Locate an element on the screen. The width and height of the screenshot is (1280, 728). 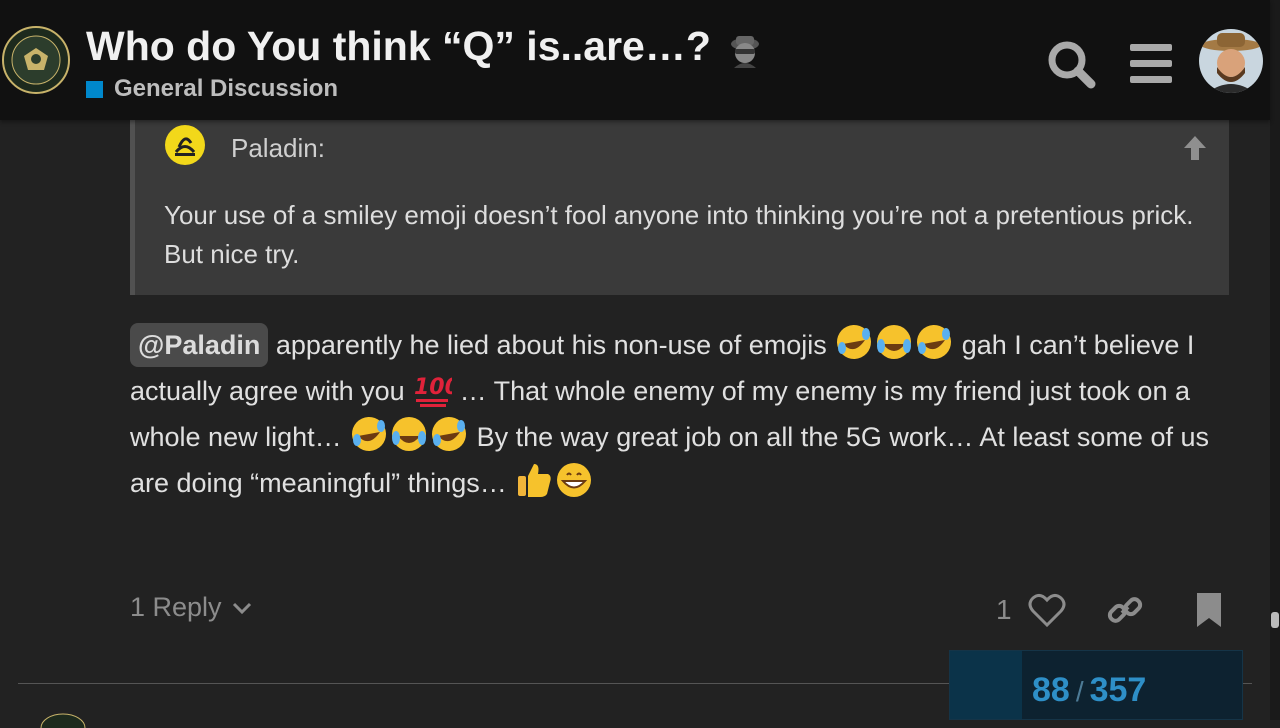
detective-icon is located at coordinates (745, 52).